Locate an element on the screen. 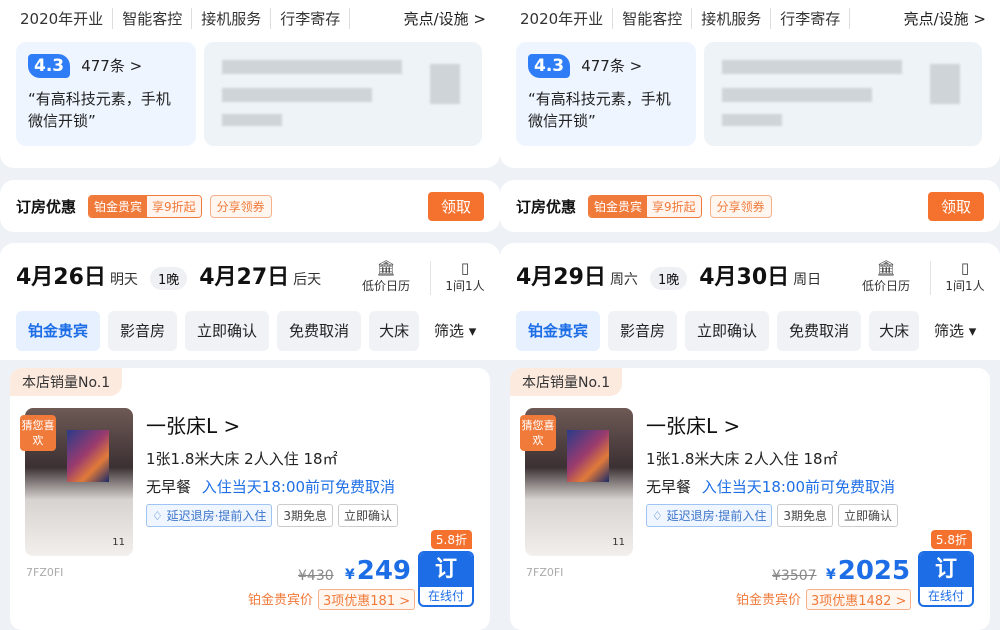 This screenshot has width=1000, height=630. review-quote: “有高科技元素，手机微信开锁” is located at coordinates (99, 110).